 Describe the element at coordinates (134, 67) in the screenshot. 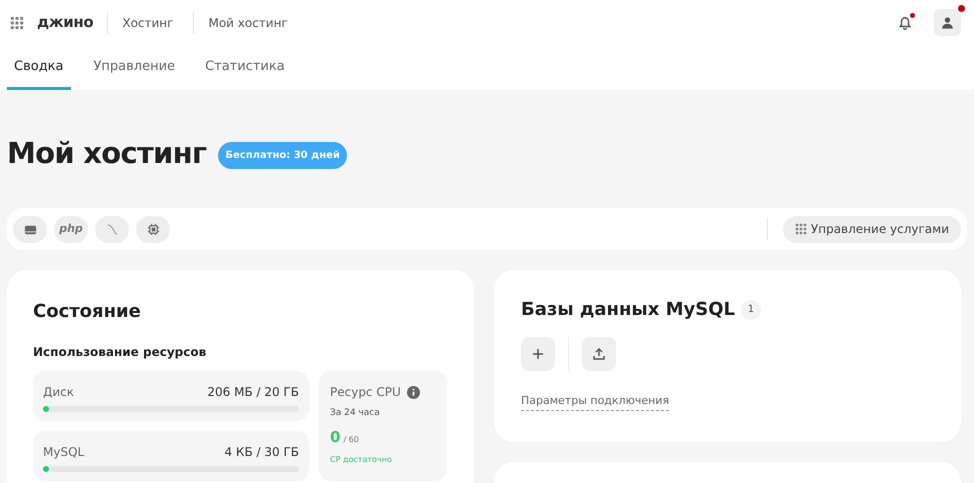

I see `tab: Управление` at that location.